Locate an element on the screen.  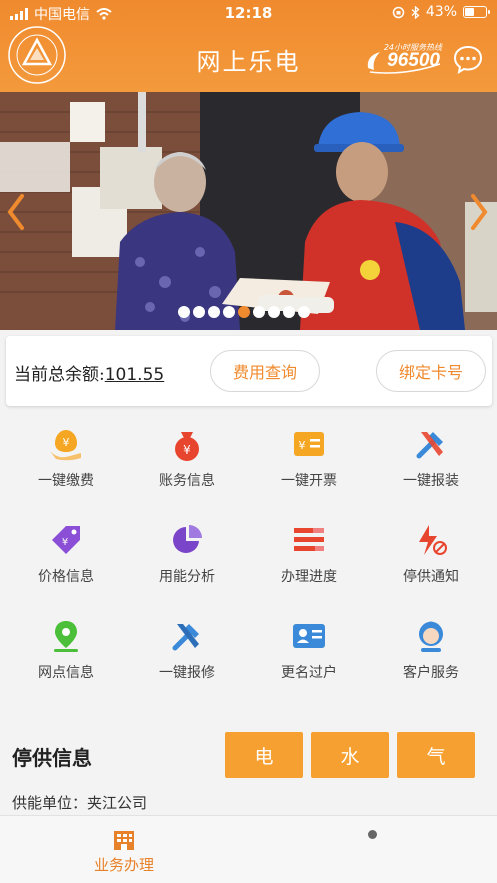
service-label: 账务信息 is located at coordinates (187, 481).